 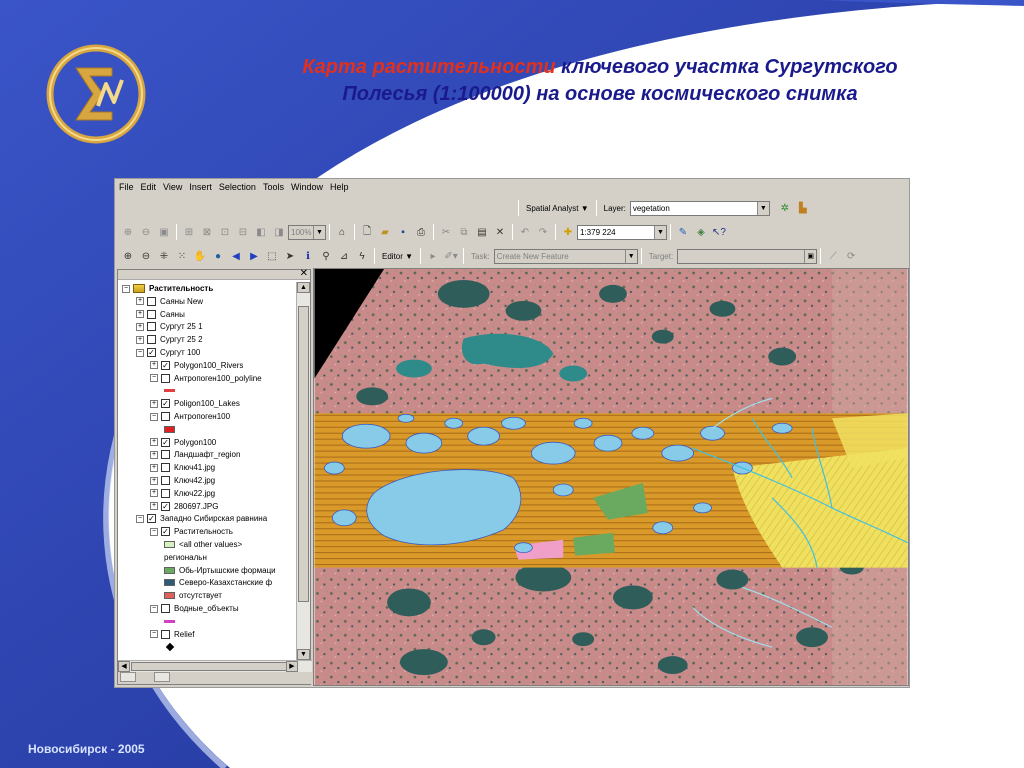 I want to click on tab-display, so click(x=128, y=677).